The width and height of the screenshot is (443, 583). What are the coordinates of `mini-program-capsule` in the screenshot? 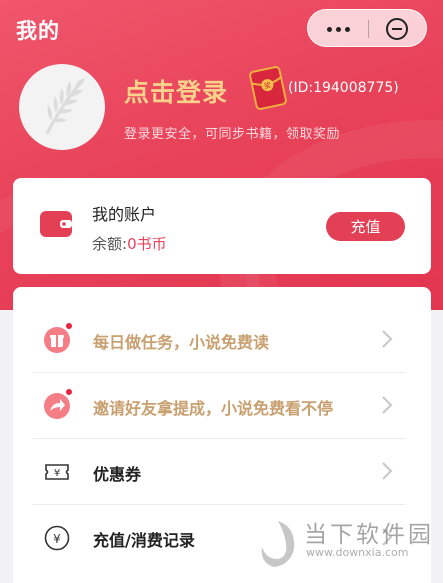 It's located at (367, 28).